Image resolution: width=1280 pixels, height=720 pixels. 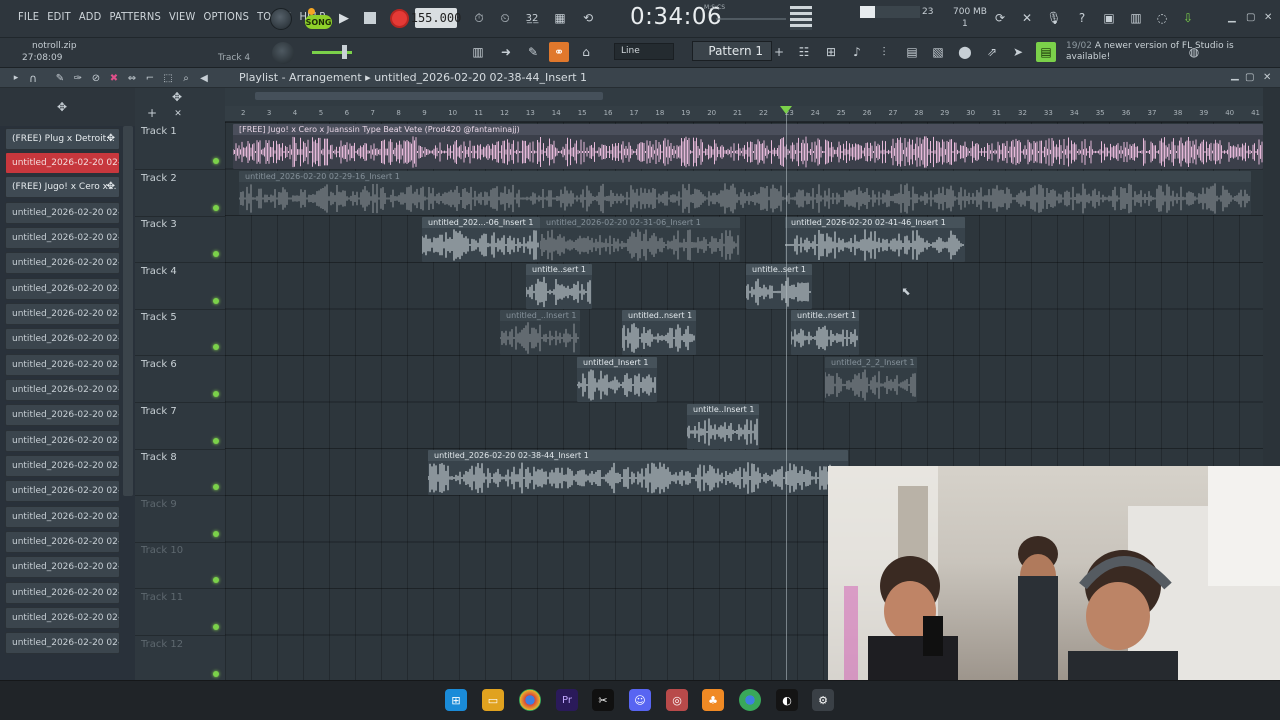 What do you see at coordinates (1268, 17) in the screenshot?
I see `close-icon: ✕` at bounding box center [1268, 17].